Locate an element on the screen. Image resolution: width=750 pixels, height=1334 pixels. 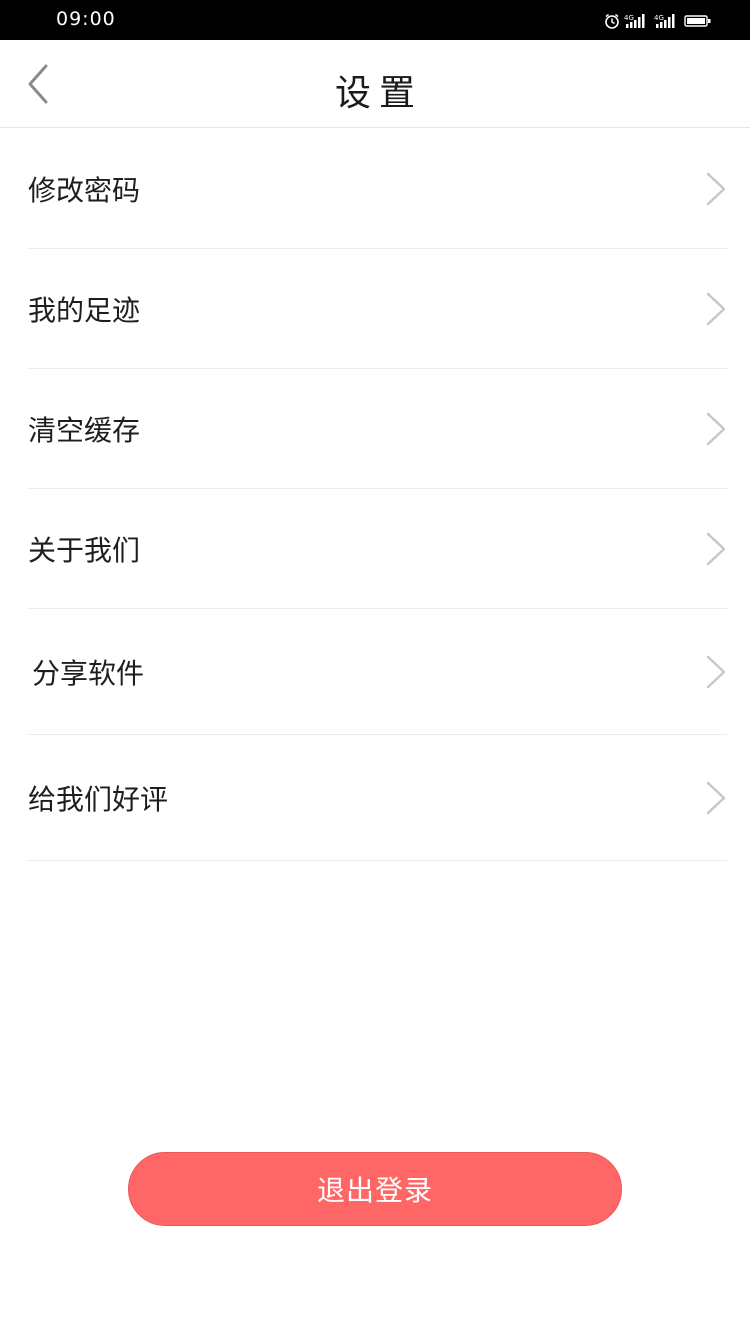
page-title: 设置 is located at coordinates (378, 93).